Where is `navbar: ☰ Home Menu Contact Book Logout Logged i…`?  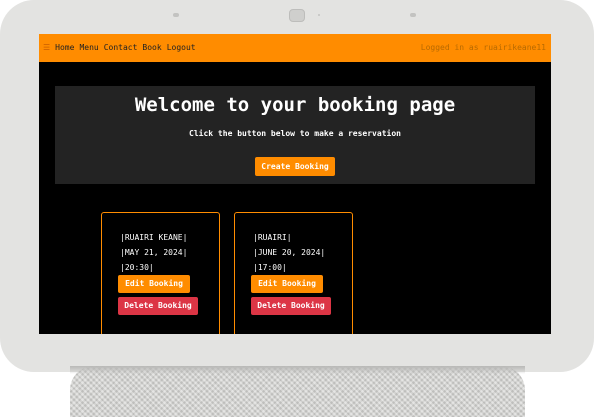
navbar: ☰ Home Menu Contact Book Logout Logged i… is located at coordinates (295, 48).